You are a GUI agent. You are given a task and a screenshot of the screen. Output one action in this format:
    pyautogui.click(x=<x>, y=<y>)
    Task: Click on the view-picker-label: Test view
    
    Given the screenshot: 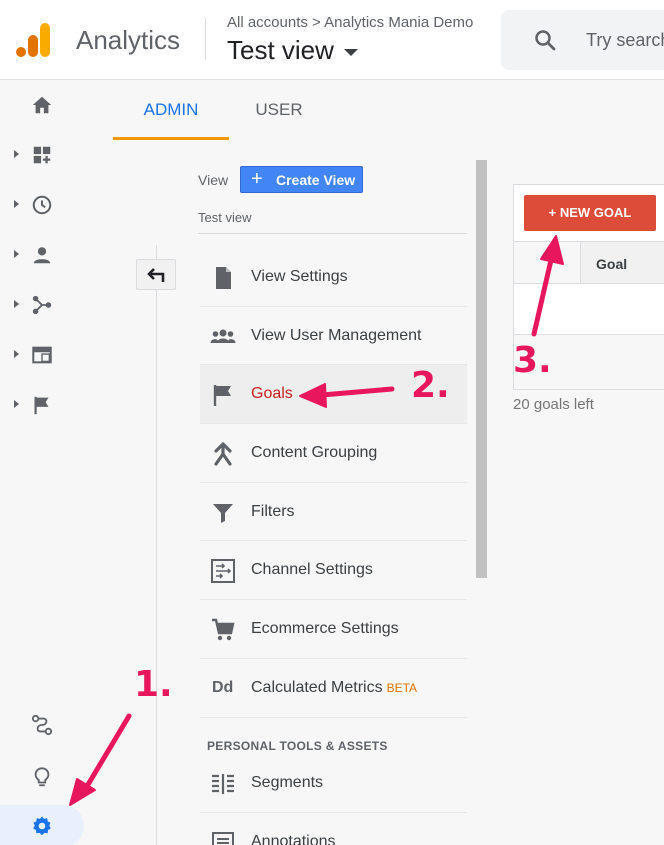 What is the action you would take?
    pyautogui.click(x=280, y=50)
    